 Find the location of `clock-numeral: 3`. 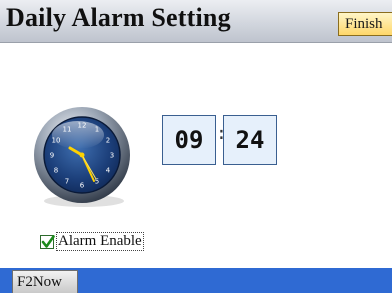

clock-numeral: 3 is located at coordinates (112, 156).